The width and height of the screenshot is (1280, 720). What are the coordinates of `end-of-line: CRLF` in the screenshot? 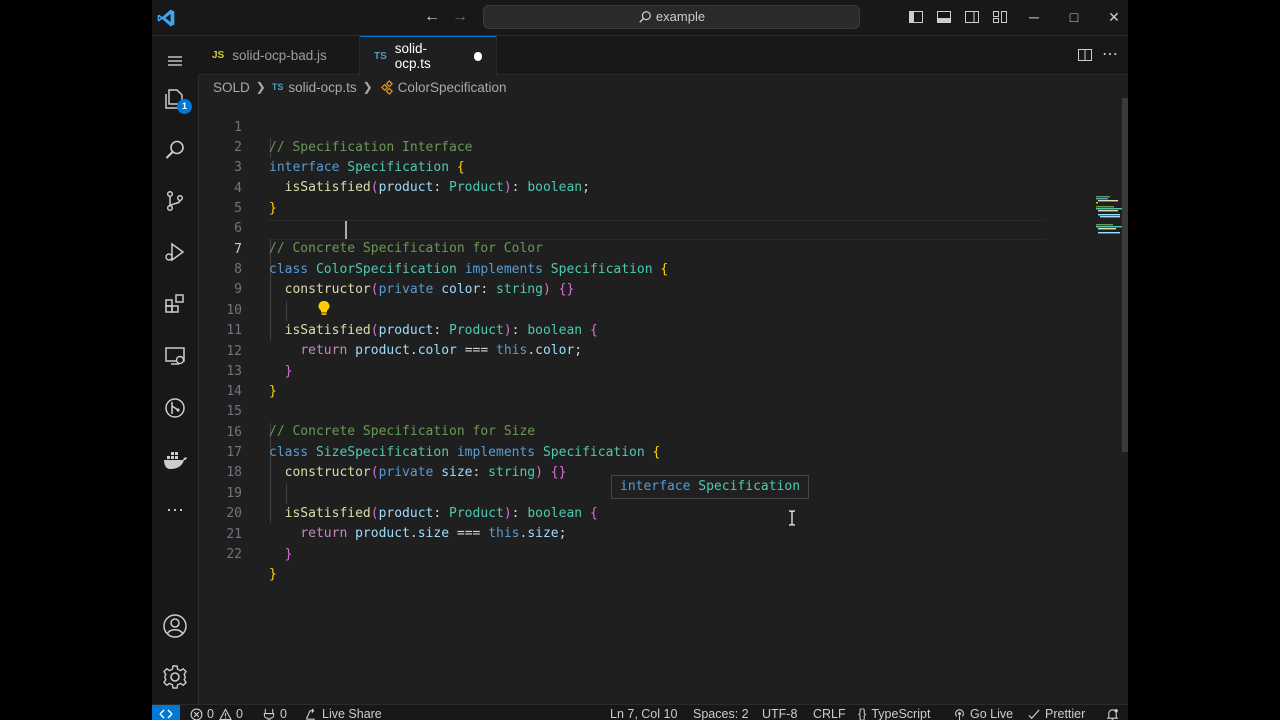 It's located at (829, 713).